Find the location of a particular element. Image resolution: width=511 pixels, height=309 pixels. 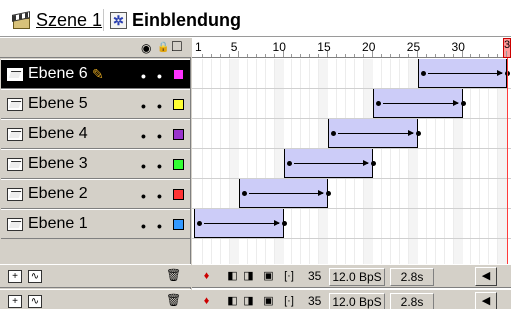

layer-row: Ebene 4 • • is located at coordinates (95, 134).